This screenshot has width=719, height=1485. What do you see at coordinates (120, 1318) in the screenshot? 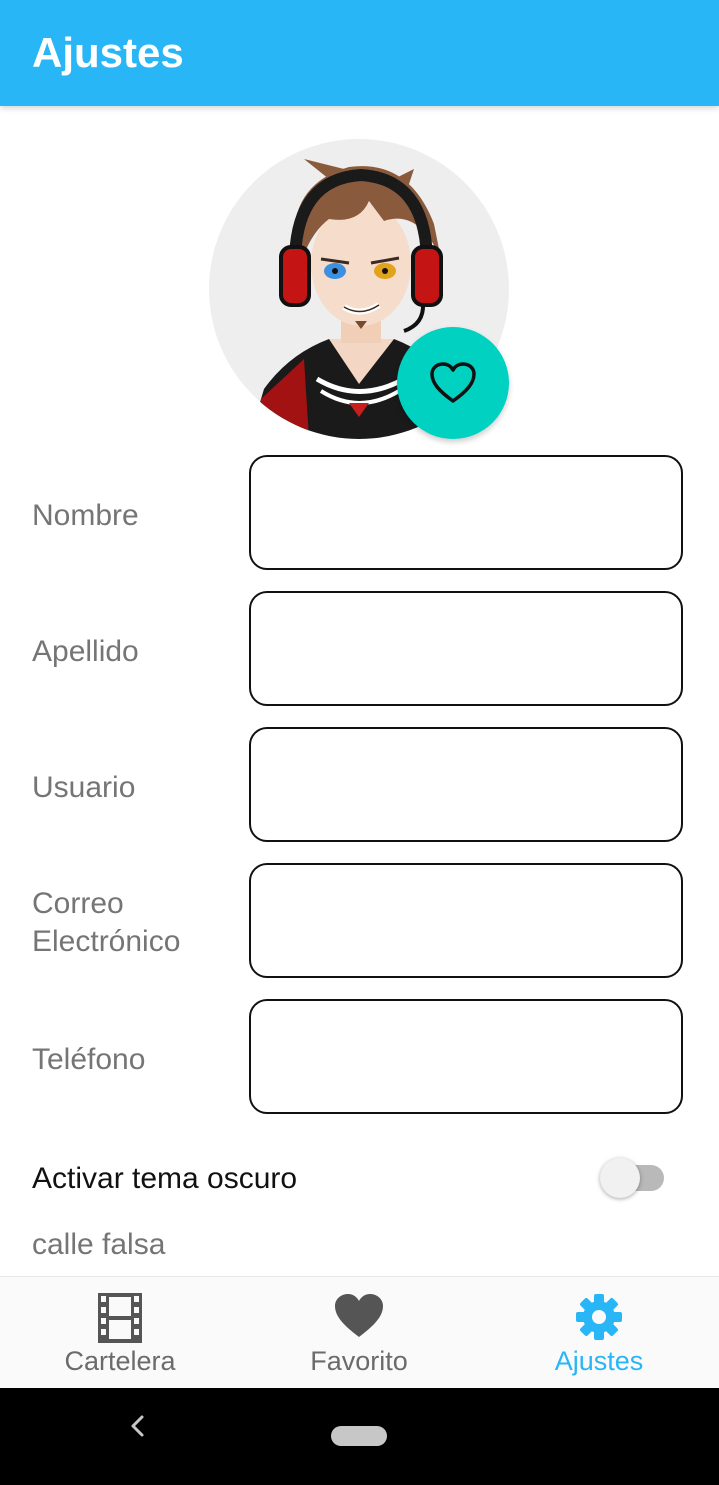
I see `film-icon` at bounding box center [120, 1318].